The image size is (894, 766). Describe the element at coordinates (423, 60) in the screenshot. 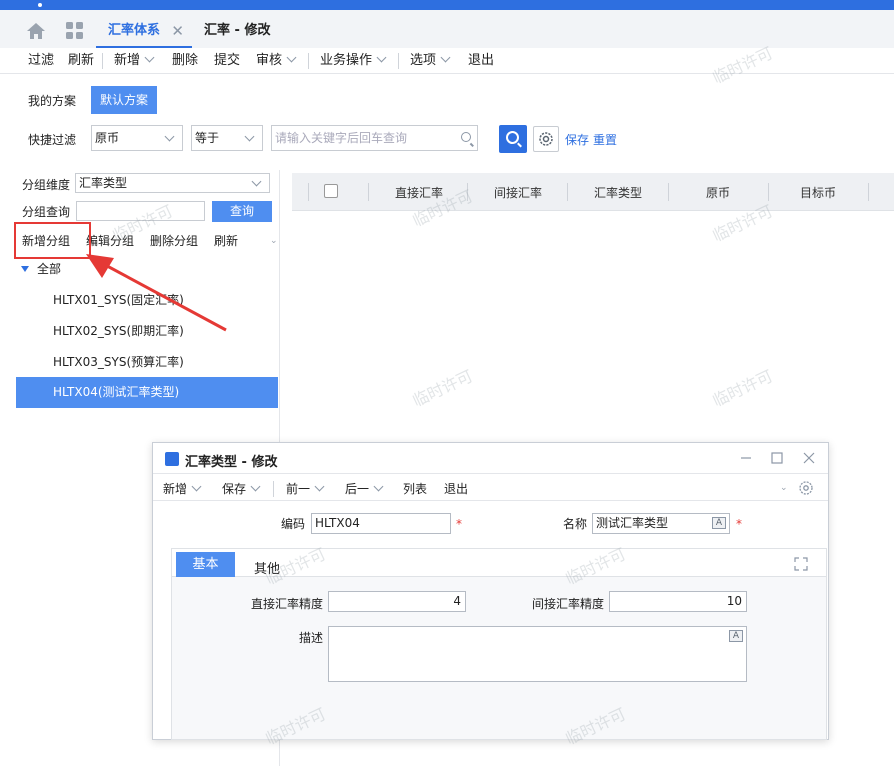

I see `options-label: 选项` at that location.